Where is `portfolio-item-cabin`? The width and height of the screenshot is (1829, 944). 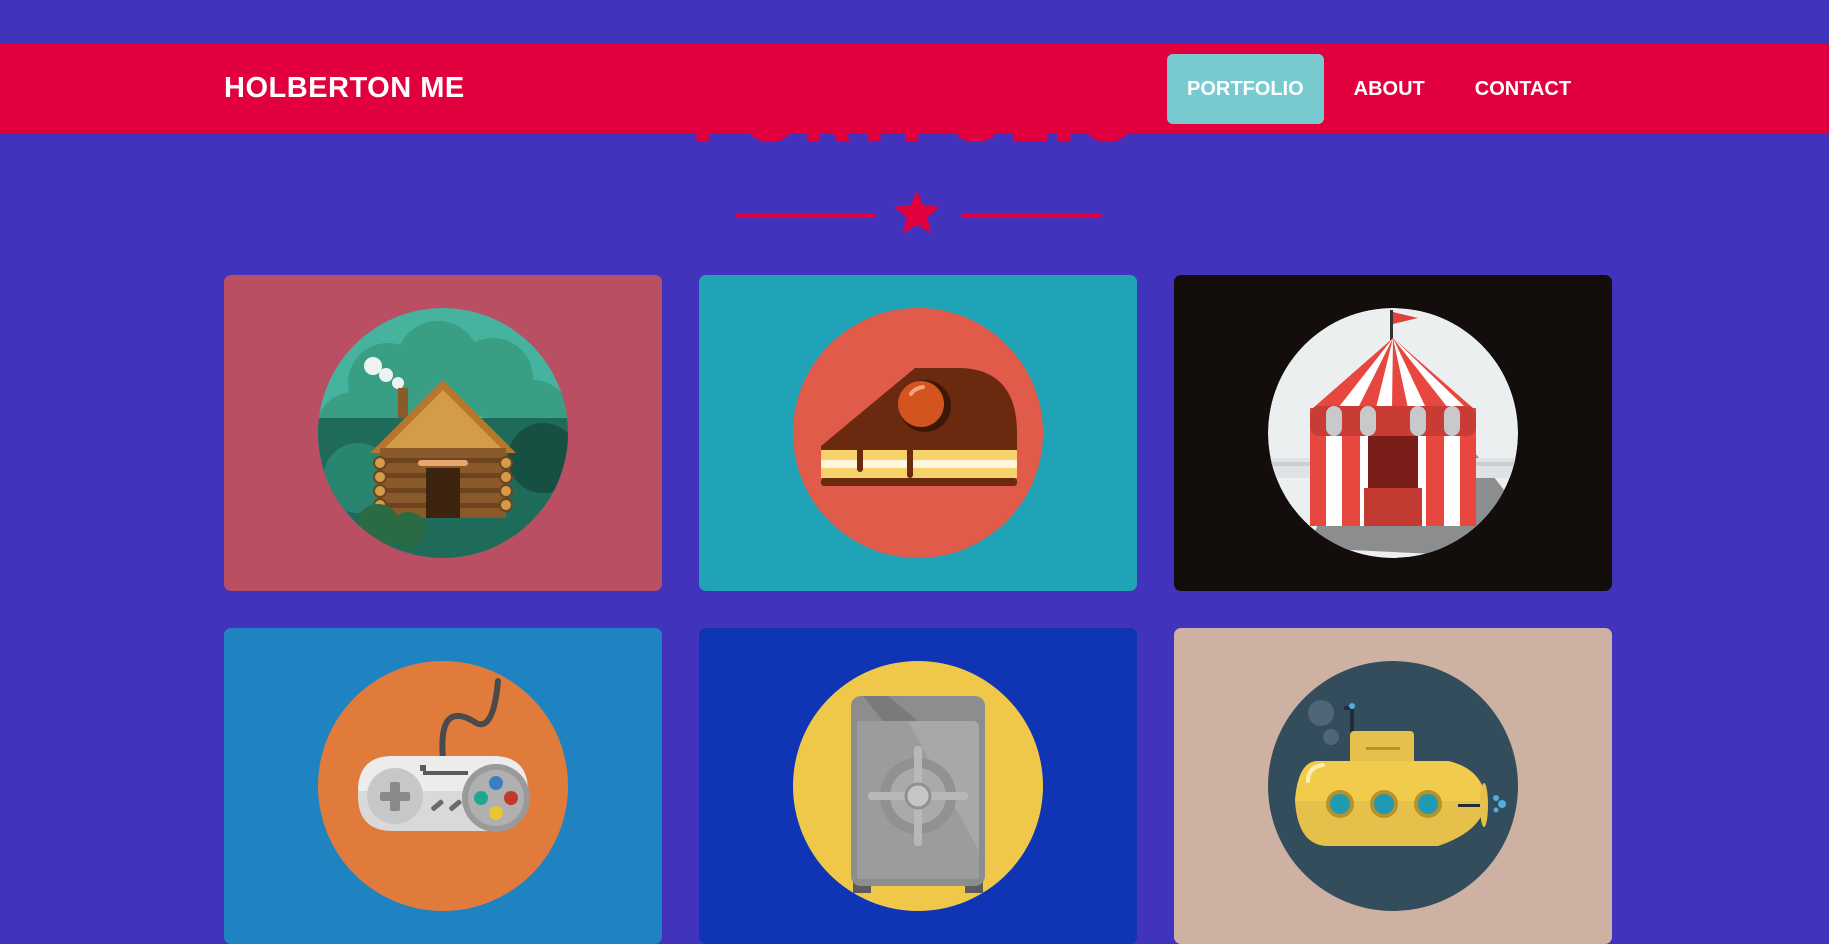
portfolio-item-cabin is located at coordinates (443, 433).